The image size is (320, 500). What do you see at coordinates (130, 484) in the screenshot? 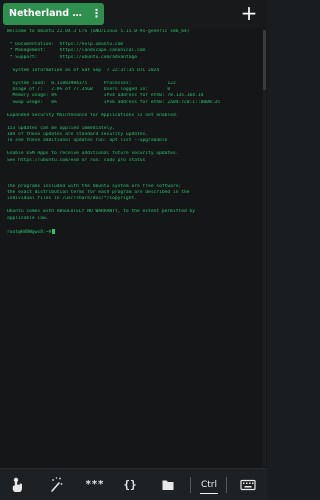
I see `braces-key: {}` at bounding box center [130, 484].